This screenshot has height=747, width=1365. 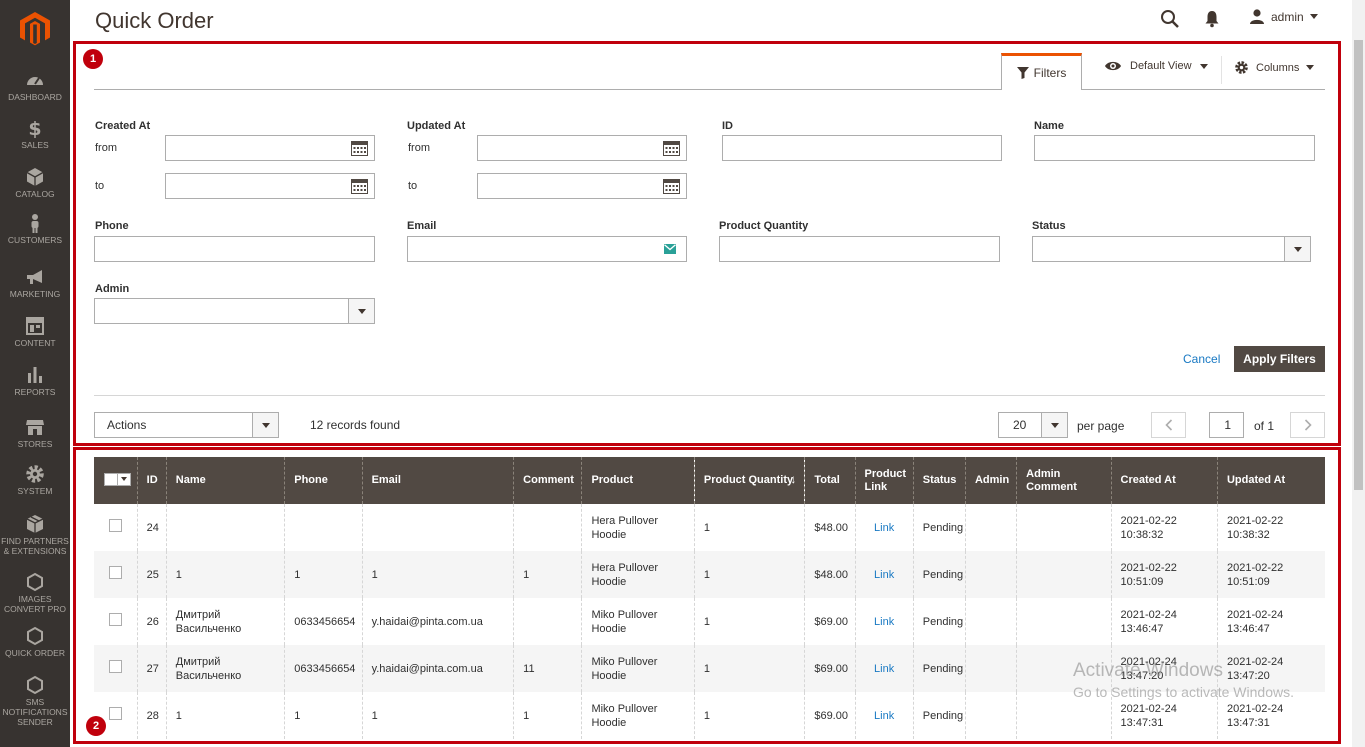 I want to click on email-filter-input, so click(x=547, y=249).